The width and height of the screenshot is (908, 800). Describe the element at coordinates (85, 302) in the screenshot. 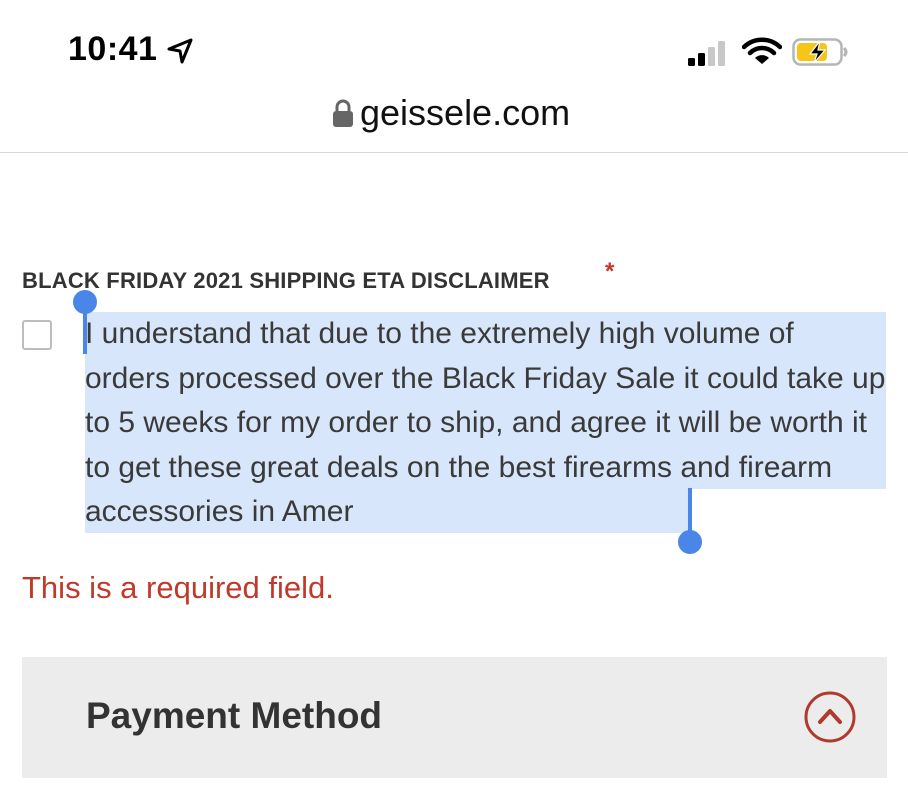

I see `selection-start-handle-knob` at that location.